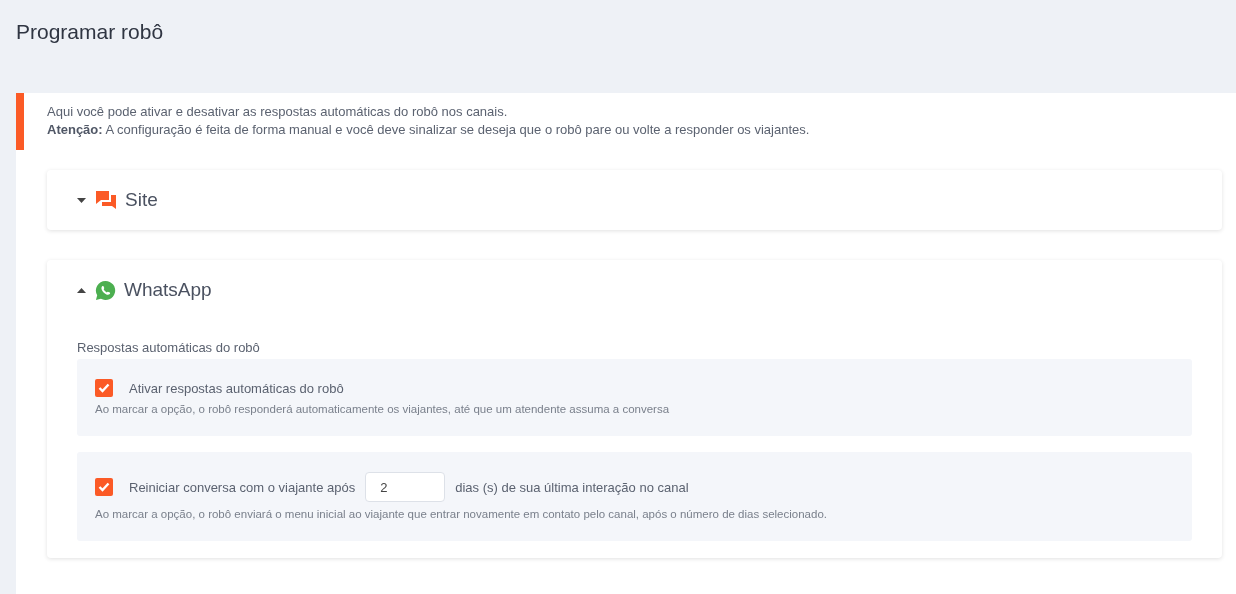  What do you see at coordinates (278, 112) in the screenshot?
I see `notice-text: Aqui você pode ativar e desativar as respostas automáticas do robô nos canais.` at bounding box center [278, 112].